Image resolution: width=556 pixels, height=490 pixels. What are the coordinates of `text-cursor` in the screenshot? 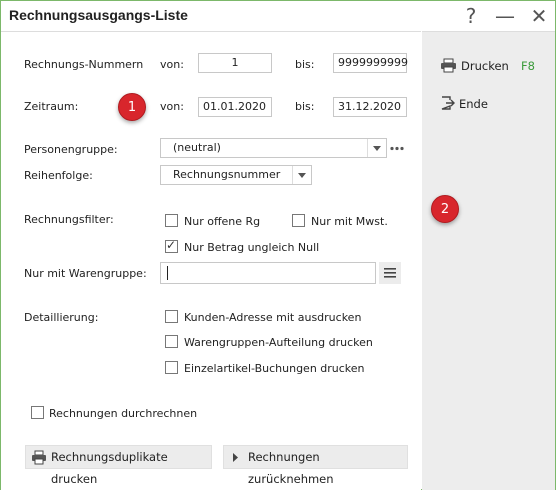 It's located at (167, 273).